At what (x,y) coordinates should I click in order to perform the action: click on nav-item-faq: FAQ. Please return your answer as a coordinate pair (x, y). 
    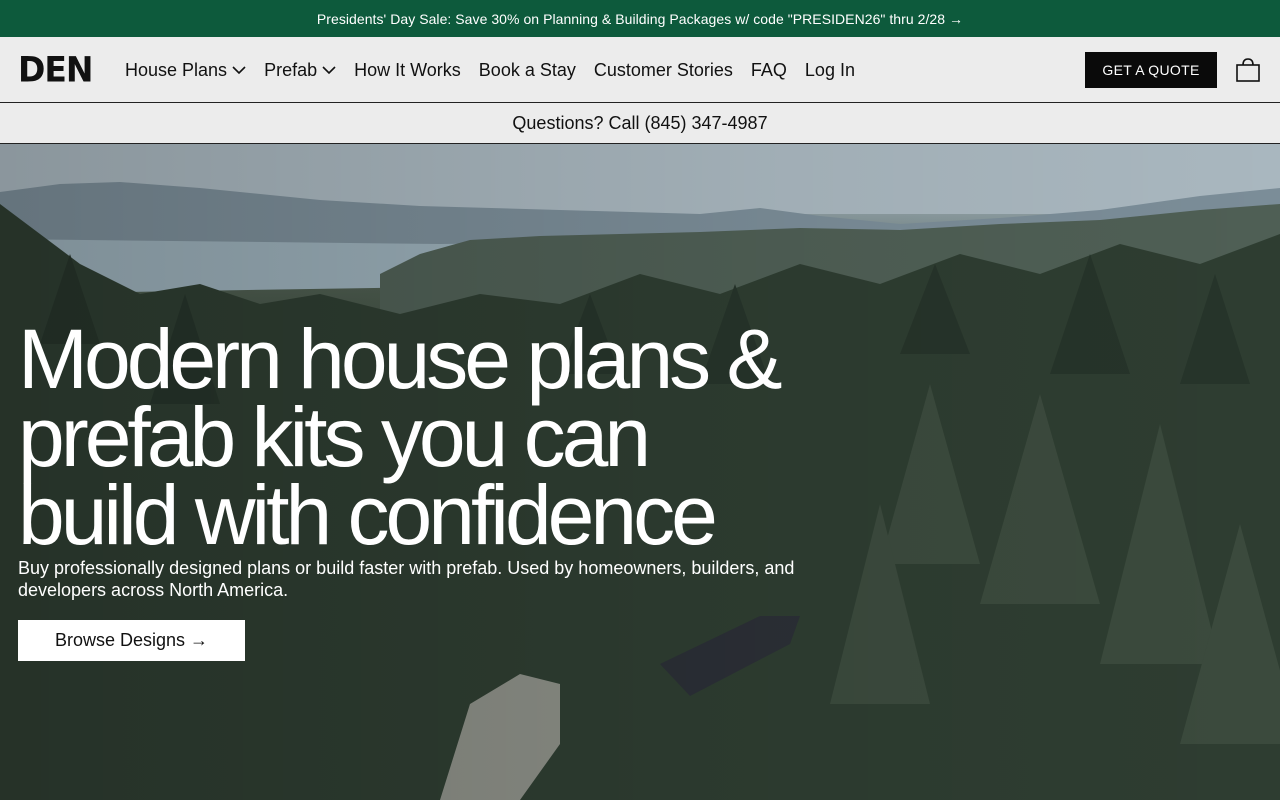
    Looking at the image, I should click on (769, 70).